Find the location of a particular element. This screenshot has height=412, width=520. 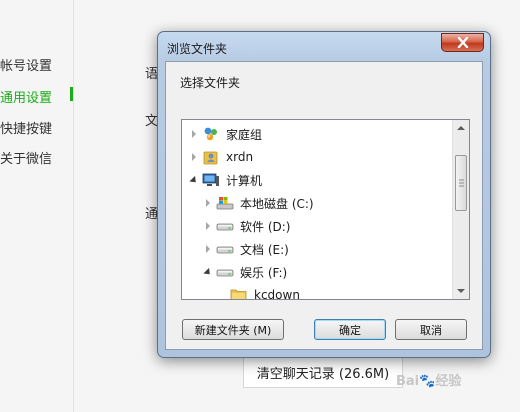

tree-item-drive-f: 娱乐 (F:) is located at coordinates (245, 272).